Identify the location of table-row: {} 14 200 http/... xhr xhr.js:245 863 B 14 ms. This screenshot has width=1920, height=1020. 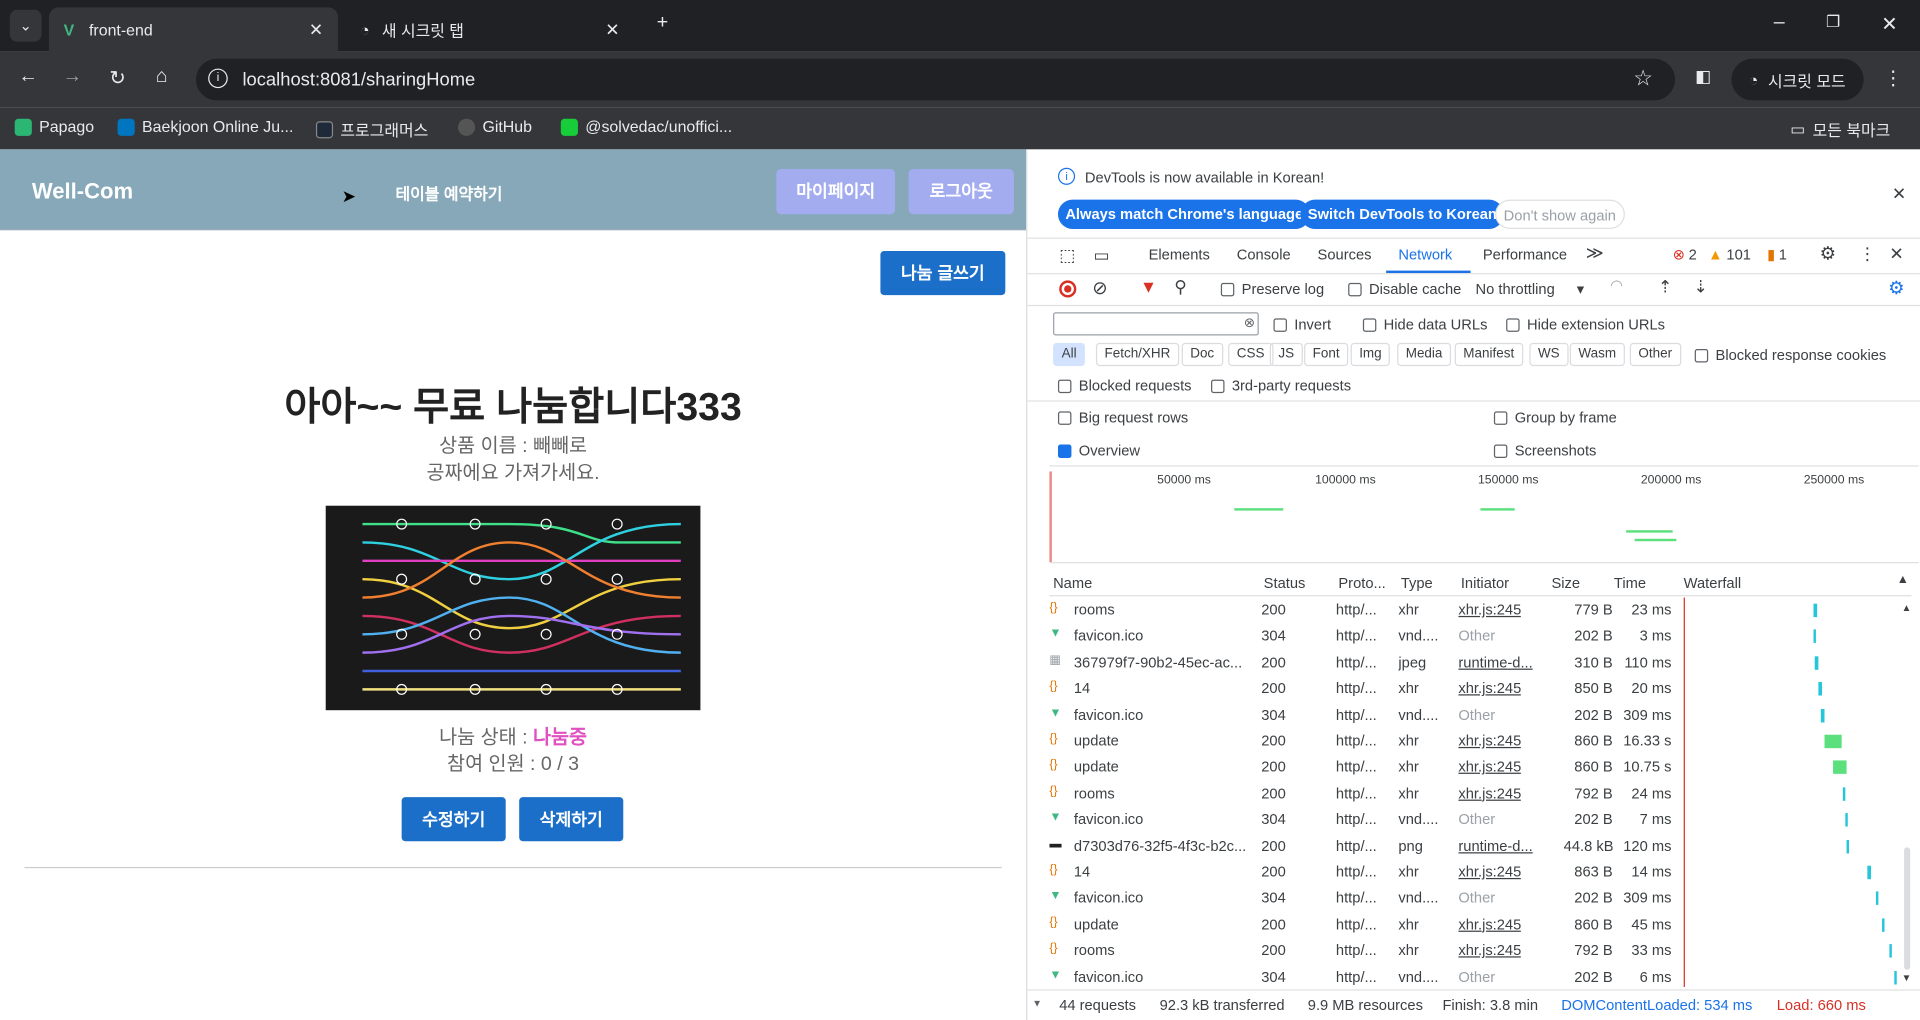
(1480, 873).